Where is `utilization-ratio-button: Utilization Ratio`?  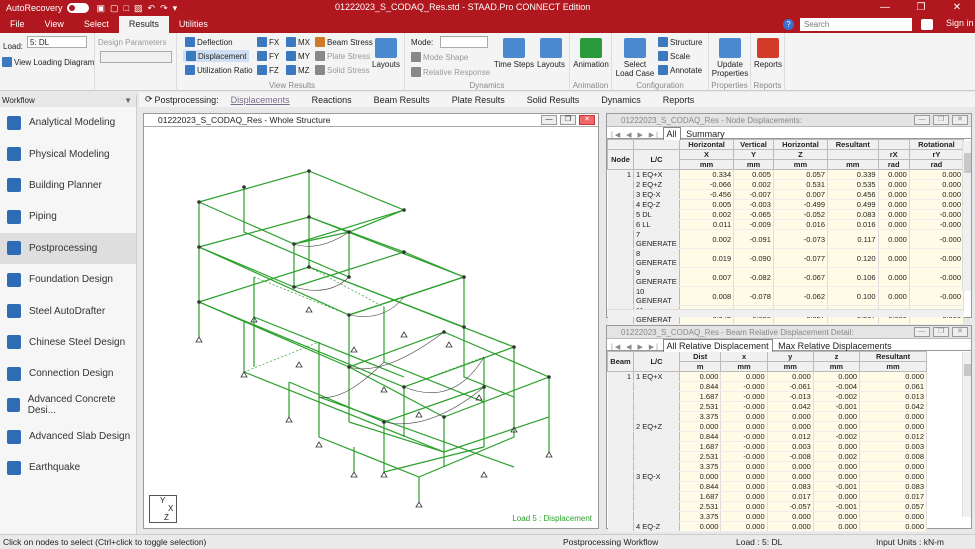
utilization-ratio-button: Utilization Ratio is located at coordinates (219, 70).